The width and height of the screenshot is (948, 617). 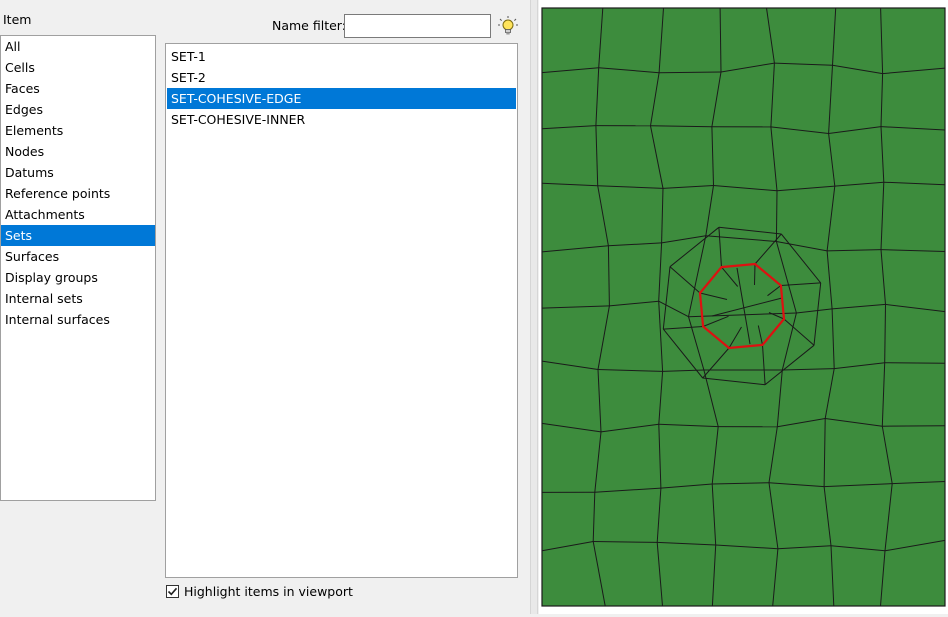 What do you see at coordinates (341, 56) in the screenshot?
I see `set-row-set-1: SET-1` at bounding box center [341, 56].